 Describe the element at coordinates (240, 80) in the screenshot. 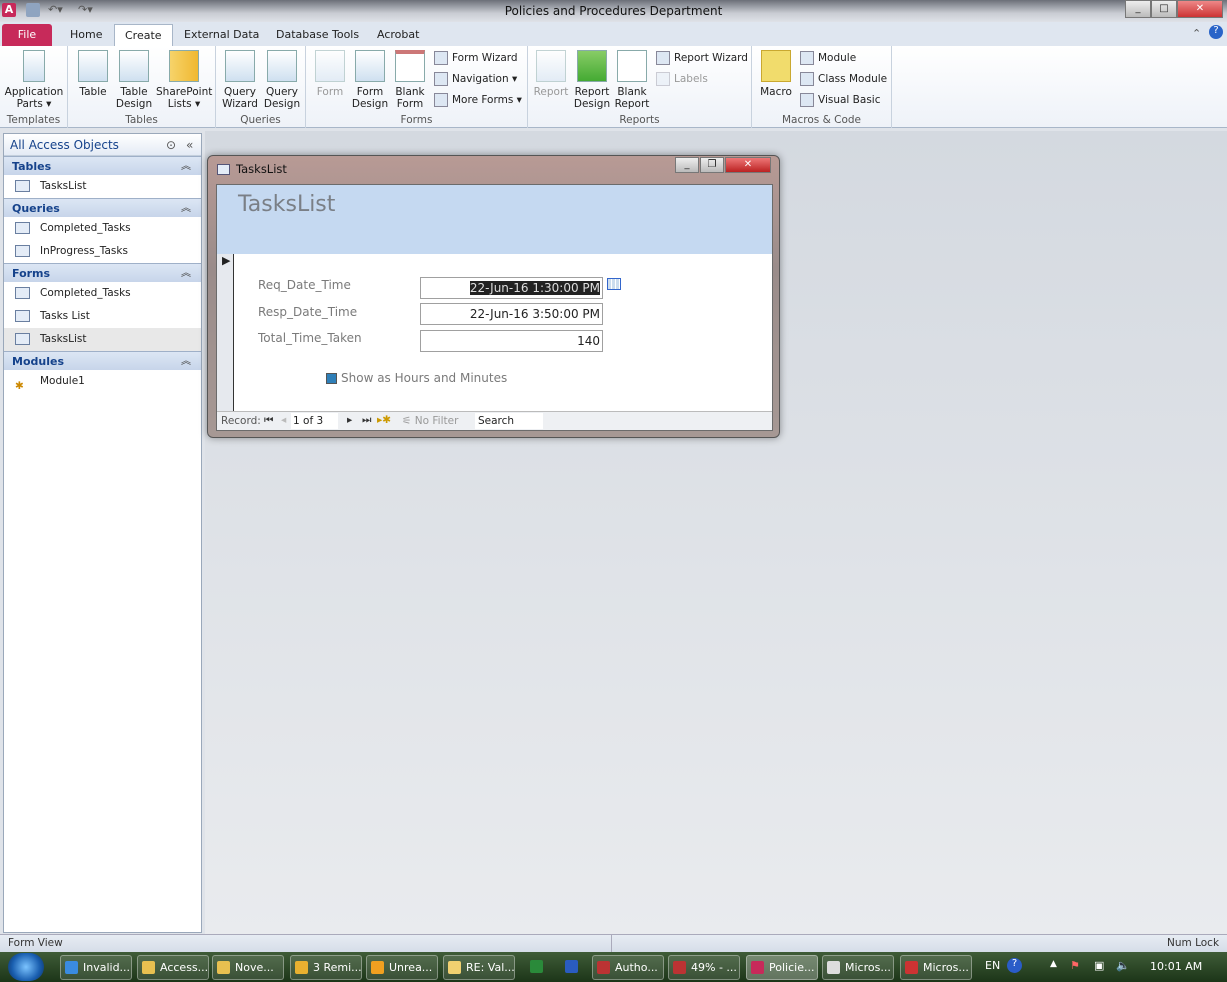

I see `query-wizard-button: Query Wizard` at that location.